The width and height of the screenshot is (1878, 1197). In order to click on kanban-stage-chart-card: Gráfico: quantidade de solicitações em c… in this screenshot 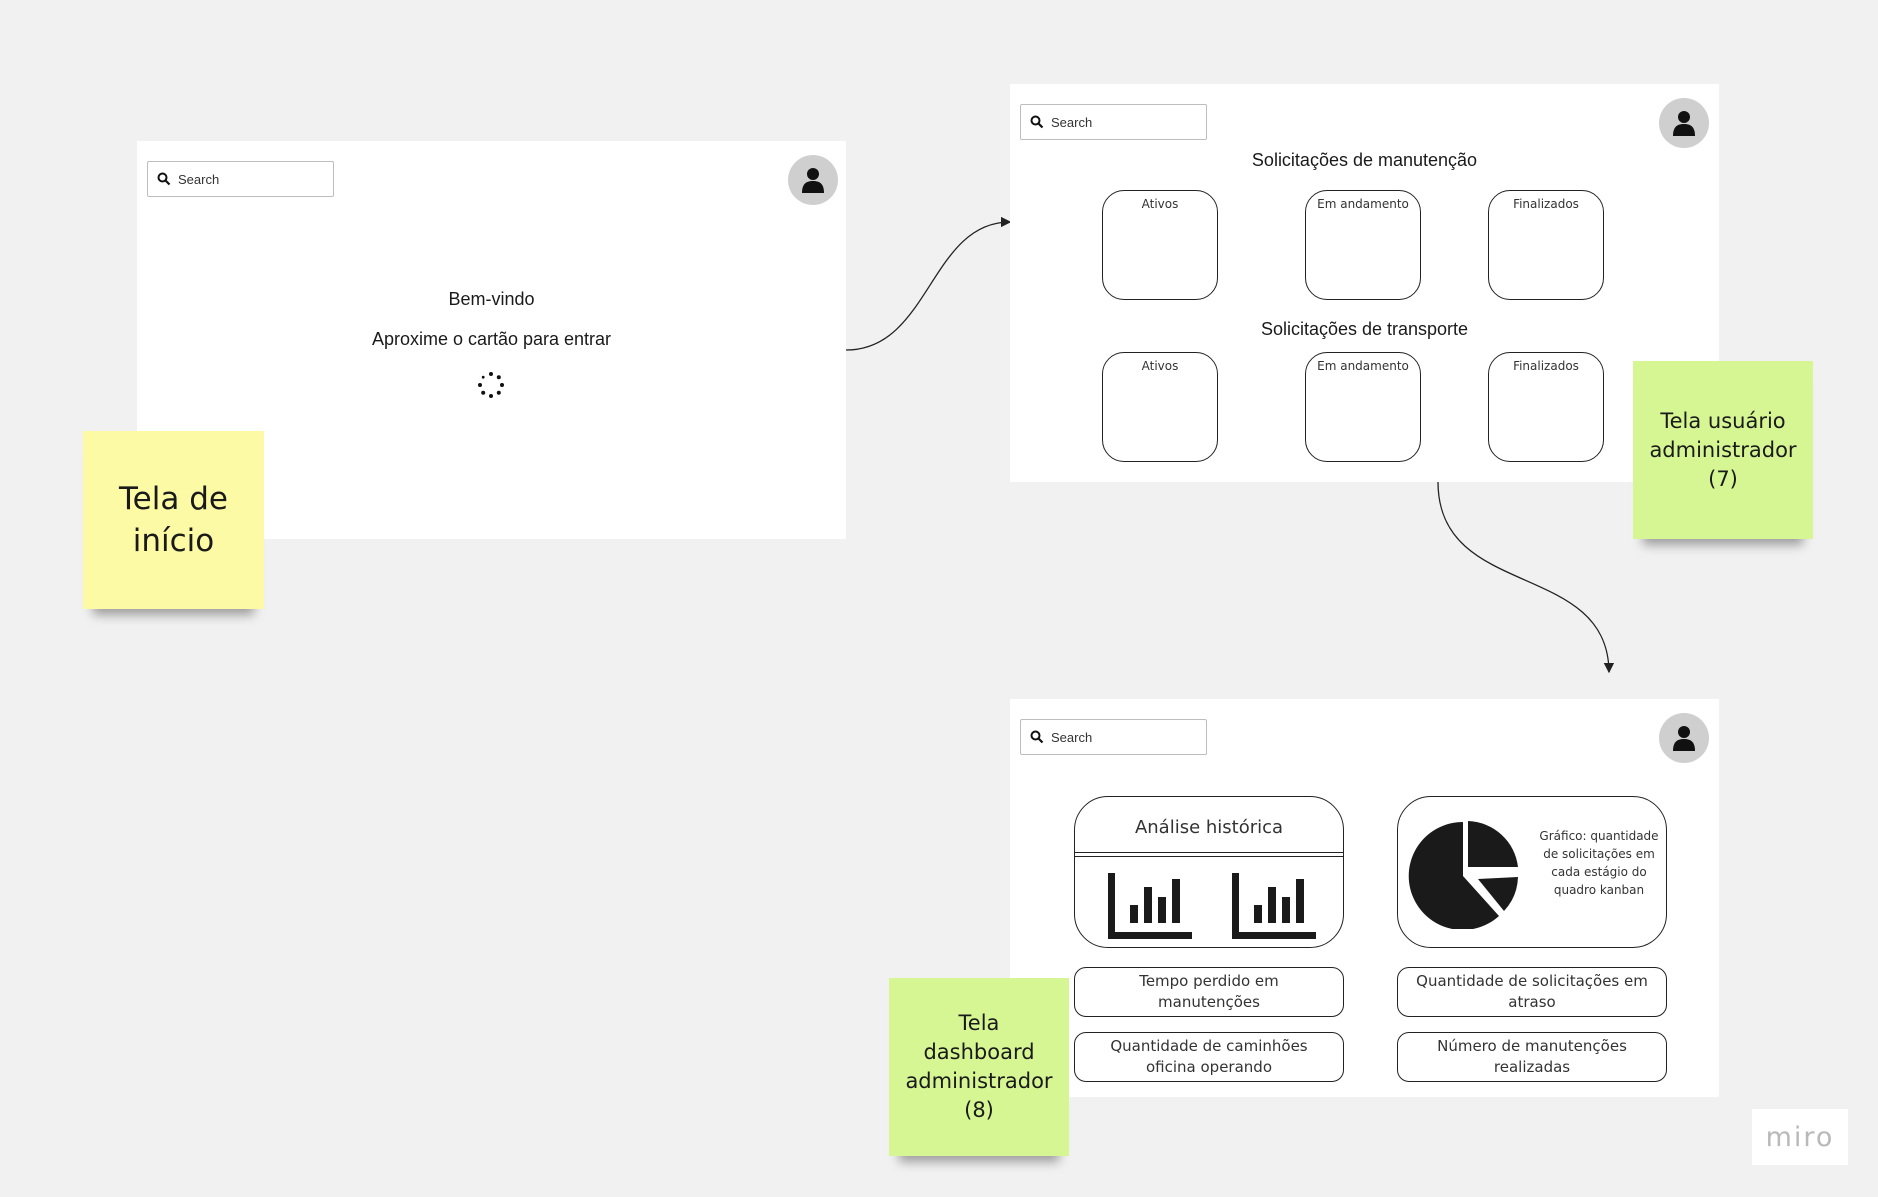, I will do `click(1532, 872)`.